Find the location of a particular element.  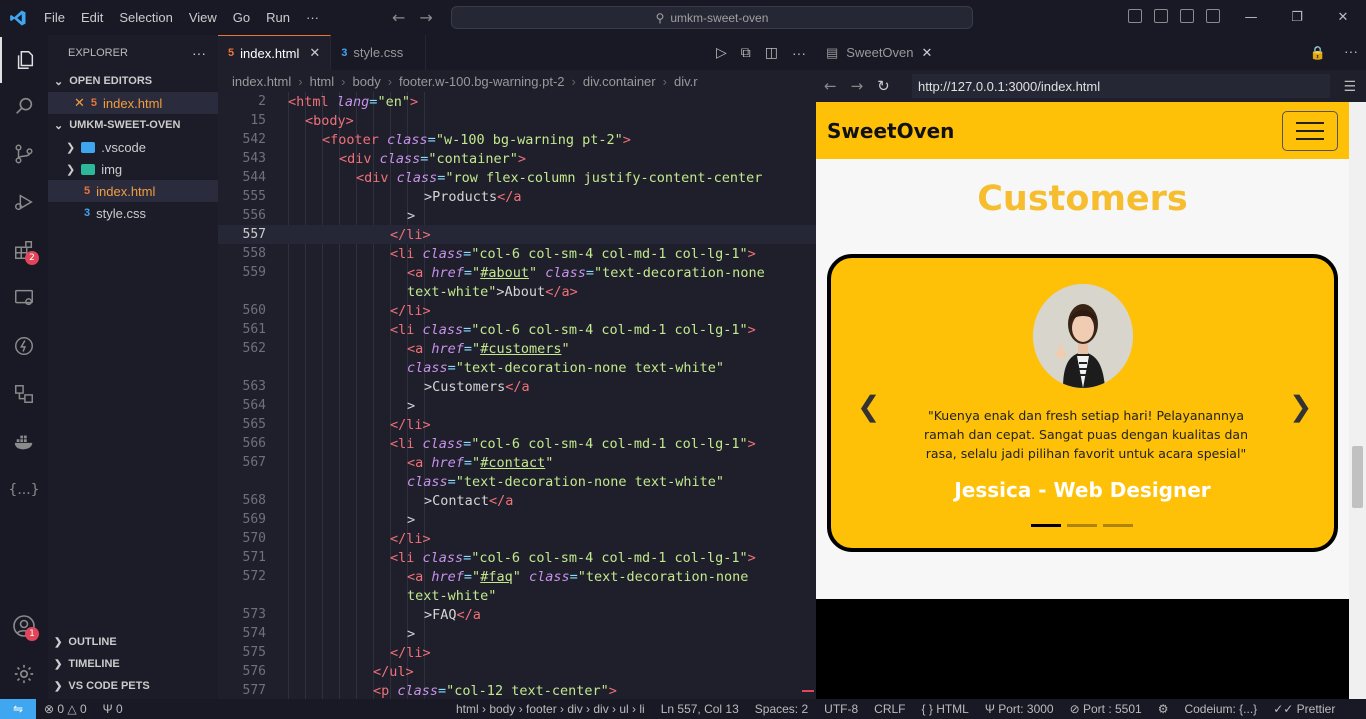

code-line: 575 </li> is located at coordinates (517, 652).